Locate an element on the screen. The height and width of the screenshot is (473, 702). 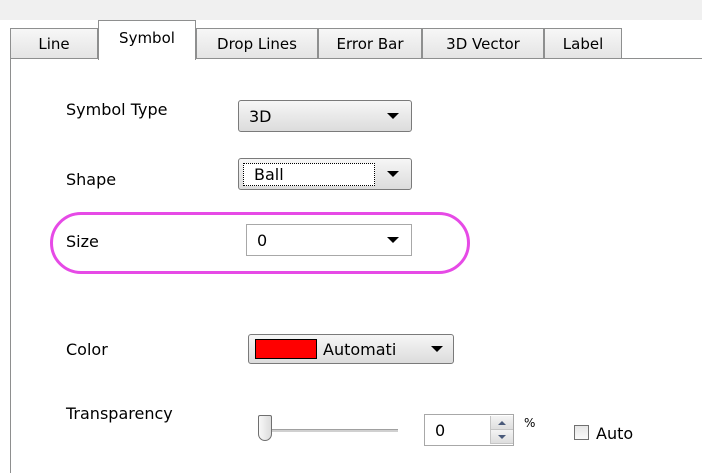
spin-down-button is located at coordinates (502, 437).